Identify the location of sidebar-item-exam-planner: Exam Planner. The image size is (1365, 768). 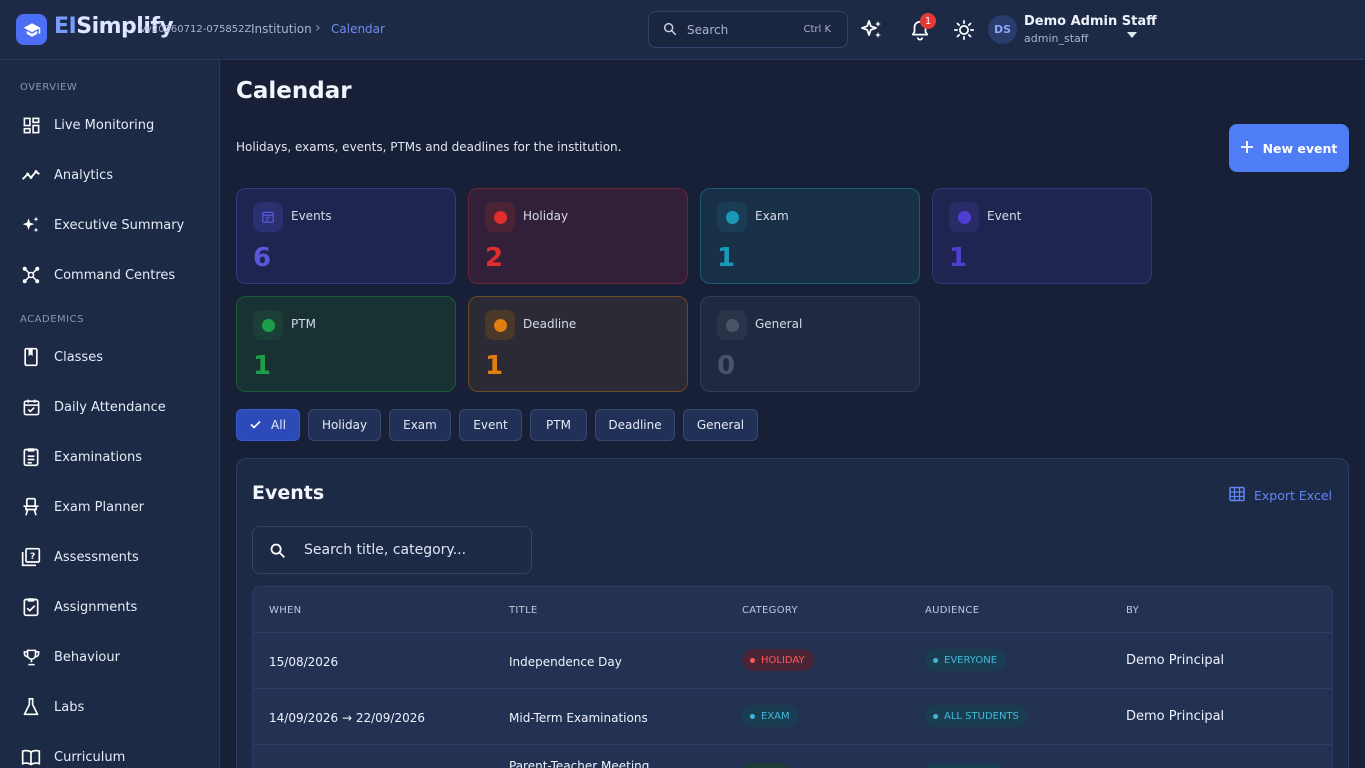
(115, 507).